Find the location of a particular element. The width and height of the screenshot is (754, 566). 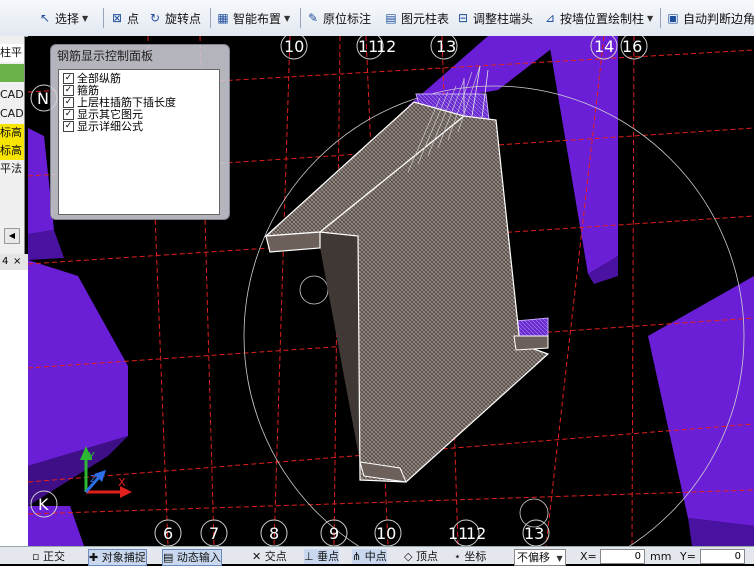

axis-label-top: 12 is located at coordinates (386, 46).